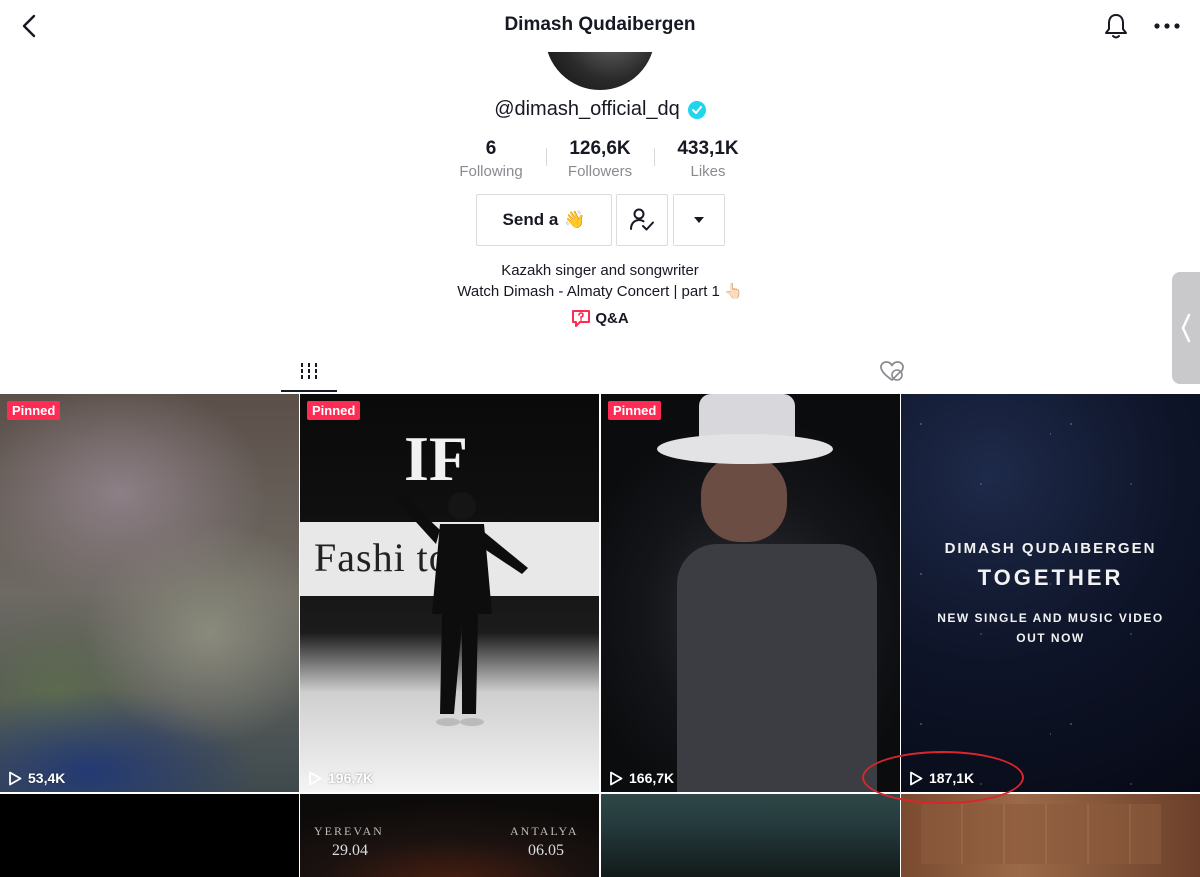 This screenshot has height=877, width=1200. What do you see at coordinates (612, 318) in the screenshot?
I see `qa-label: Q&A` at bounding box center [612, 318].